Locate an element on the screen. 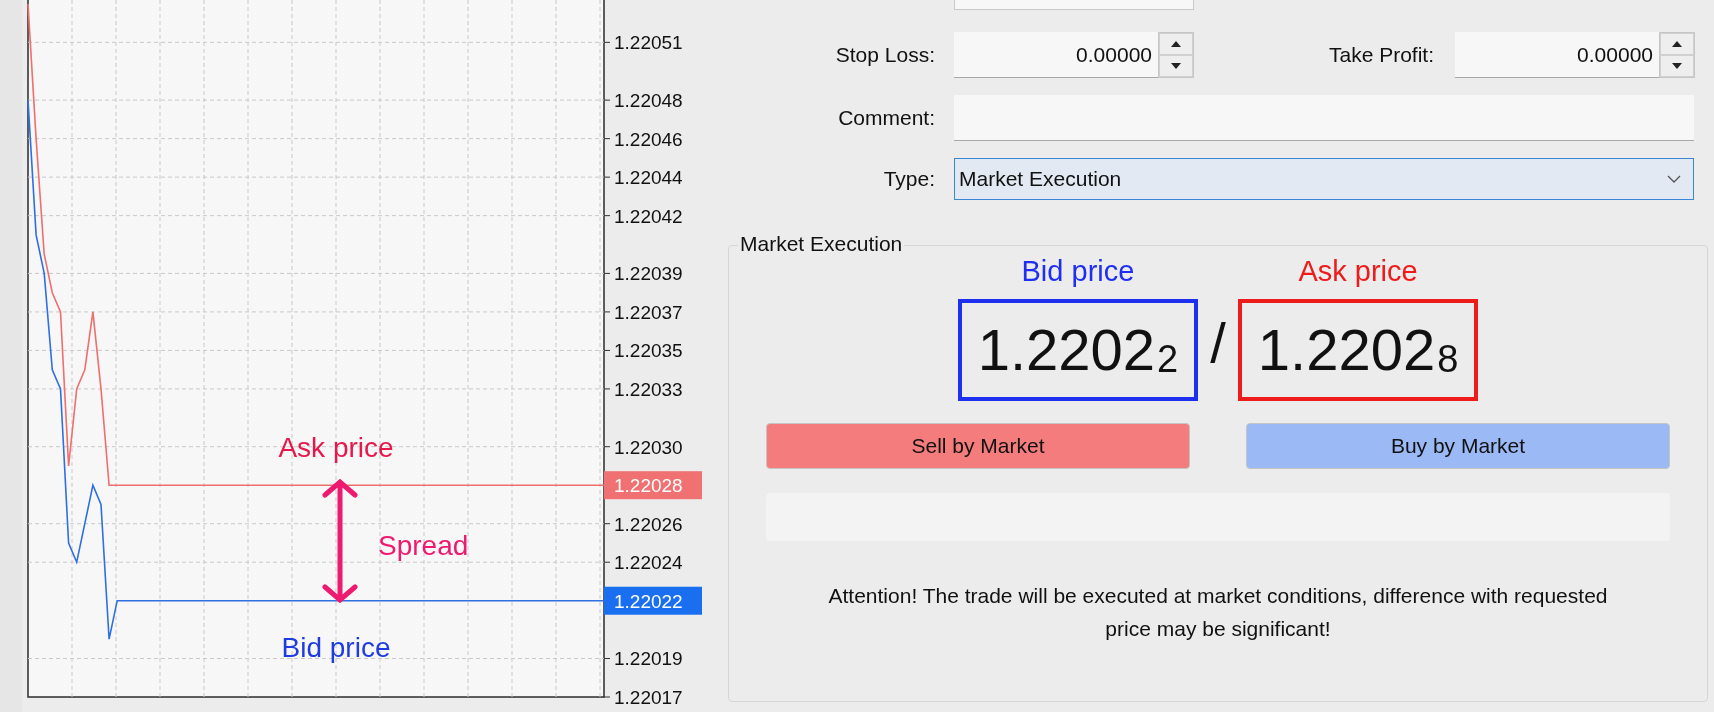  callout-label: Ask price is located at coordinates (336, 447).